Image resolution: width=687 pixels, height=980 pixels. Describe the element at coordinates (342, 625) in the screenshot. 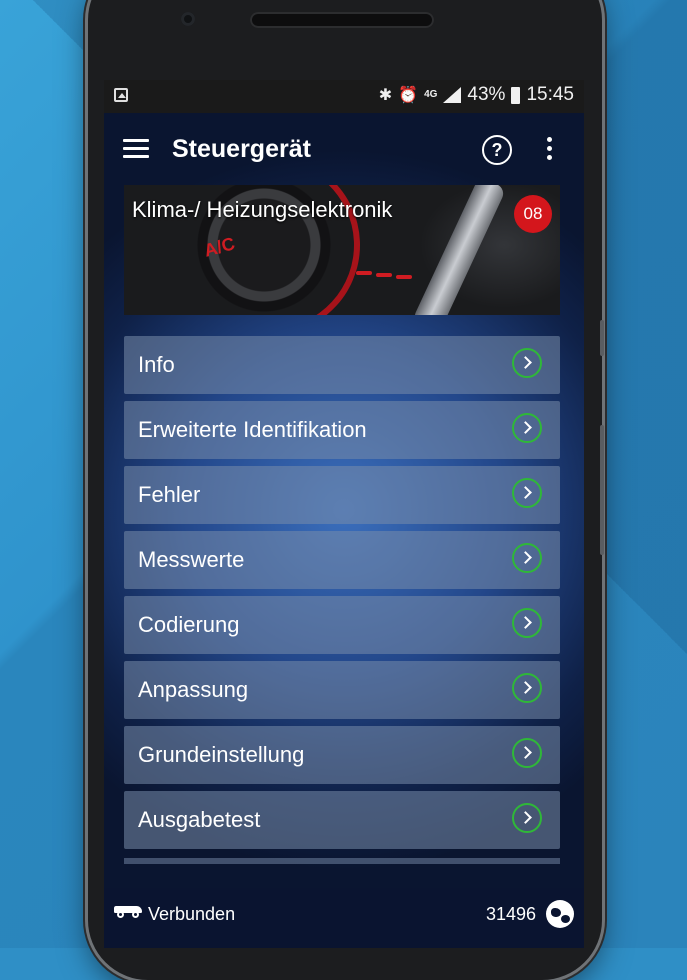

I see `menu-item-codierung: Codierung` at that location.